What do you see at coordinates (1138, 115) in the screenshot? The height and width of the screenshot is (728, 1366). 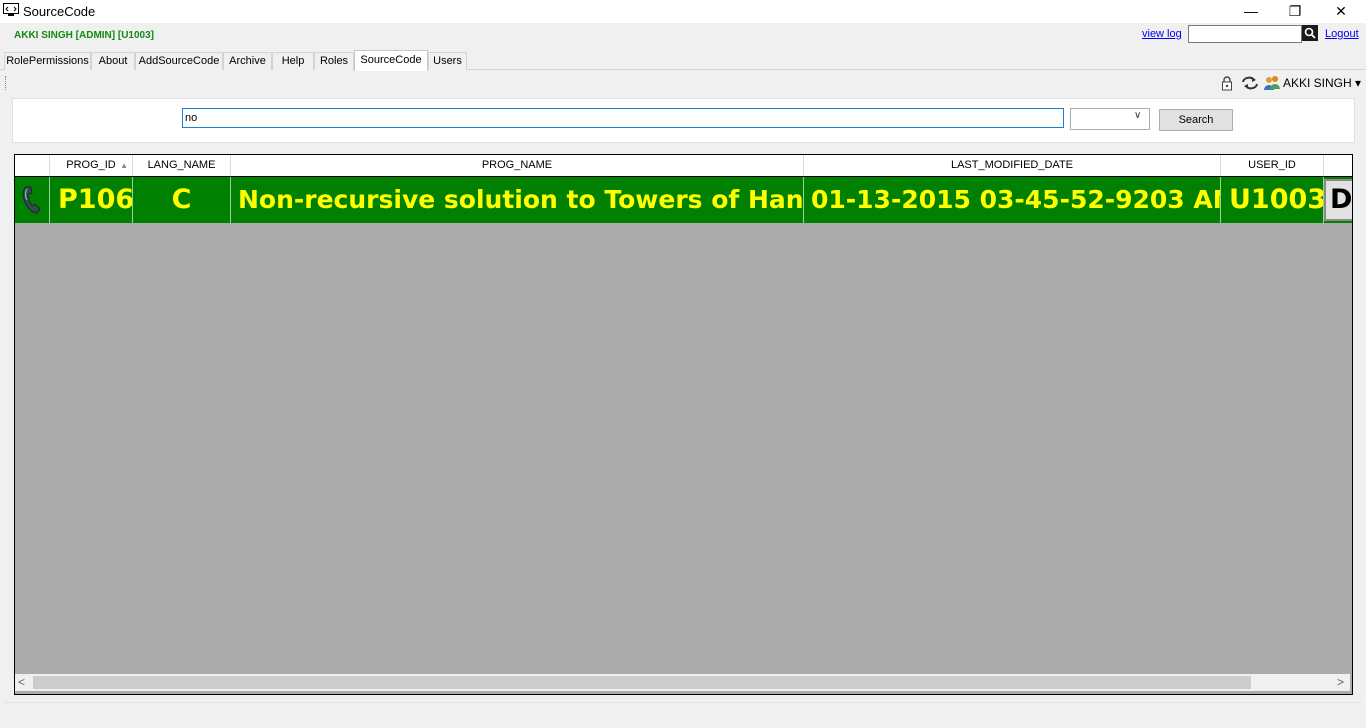 I see `chevron-down-icon: ∨` at bounding box center [1138, 115].